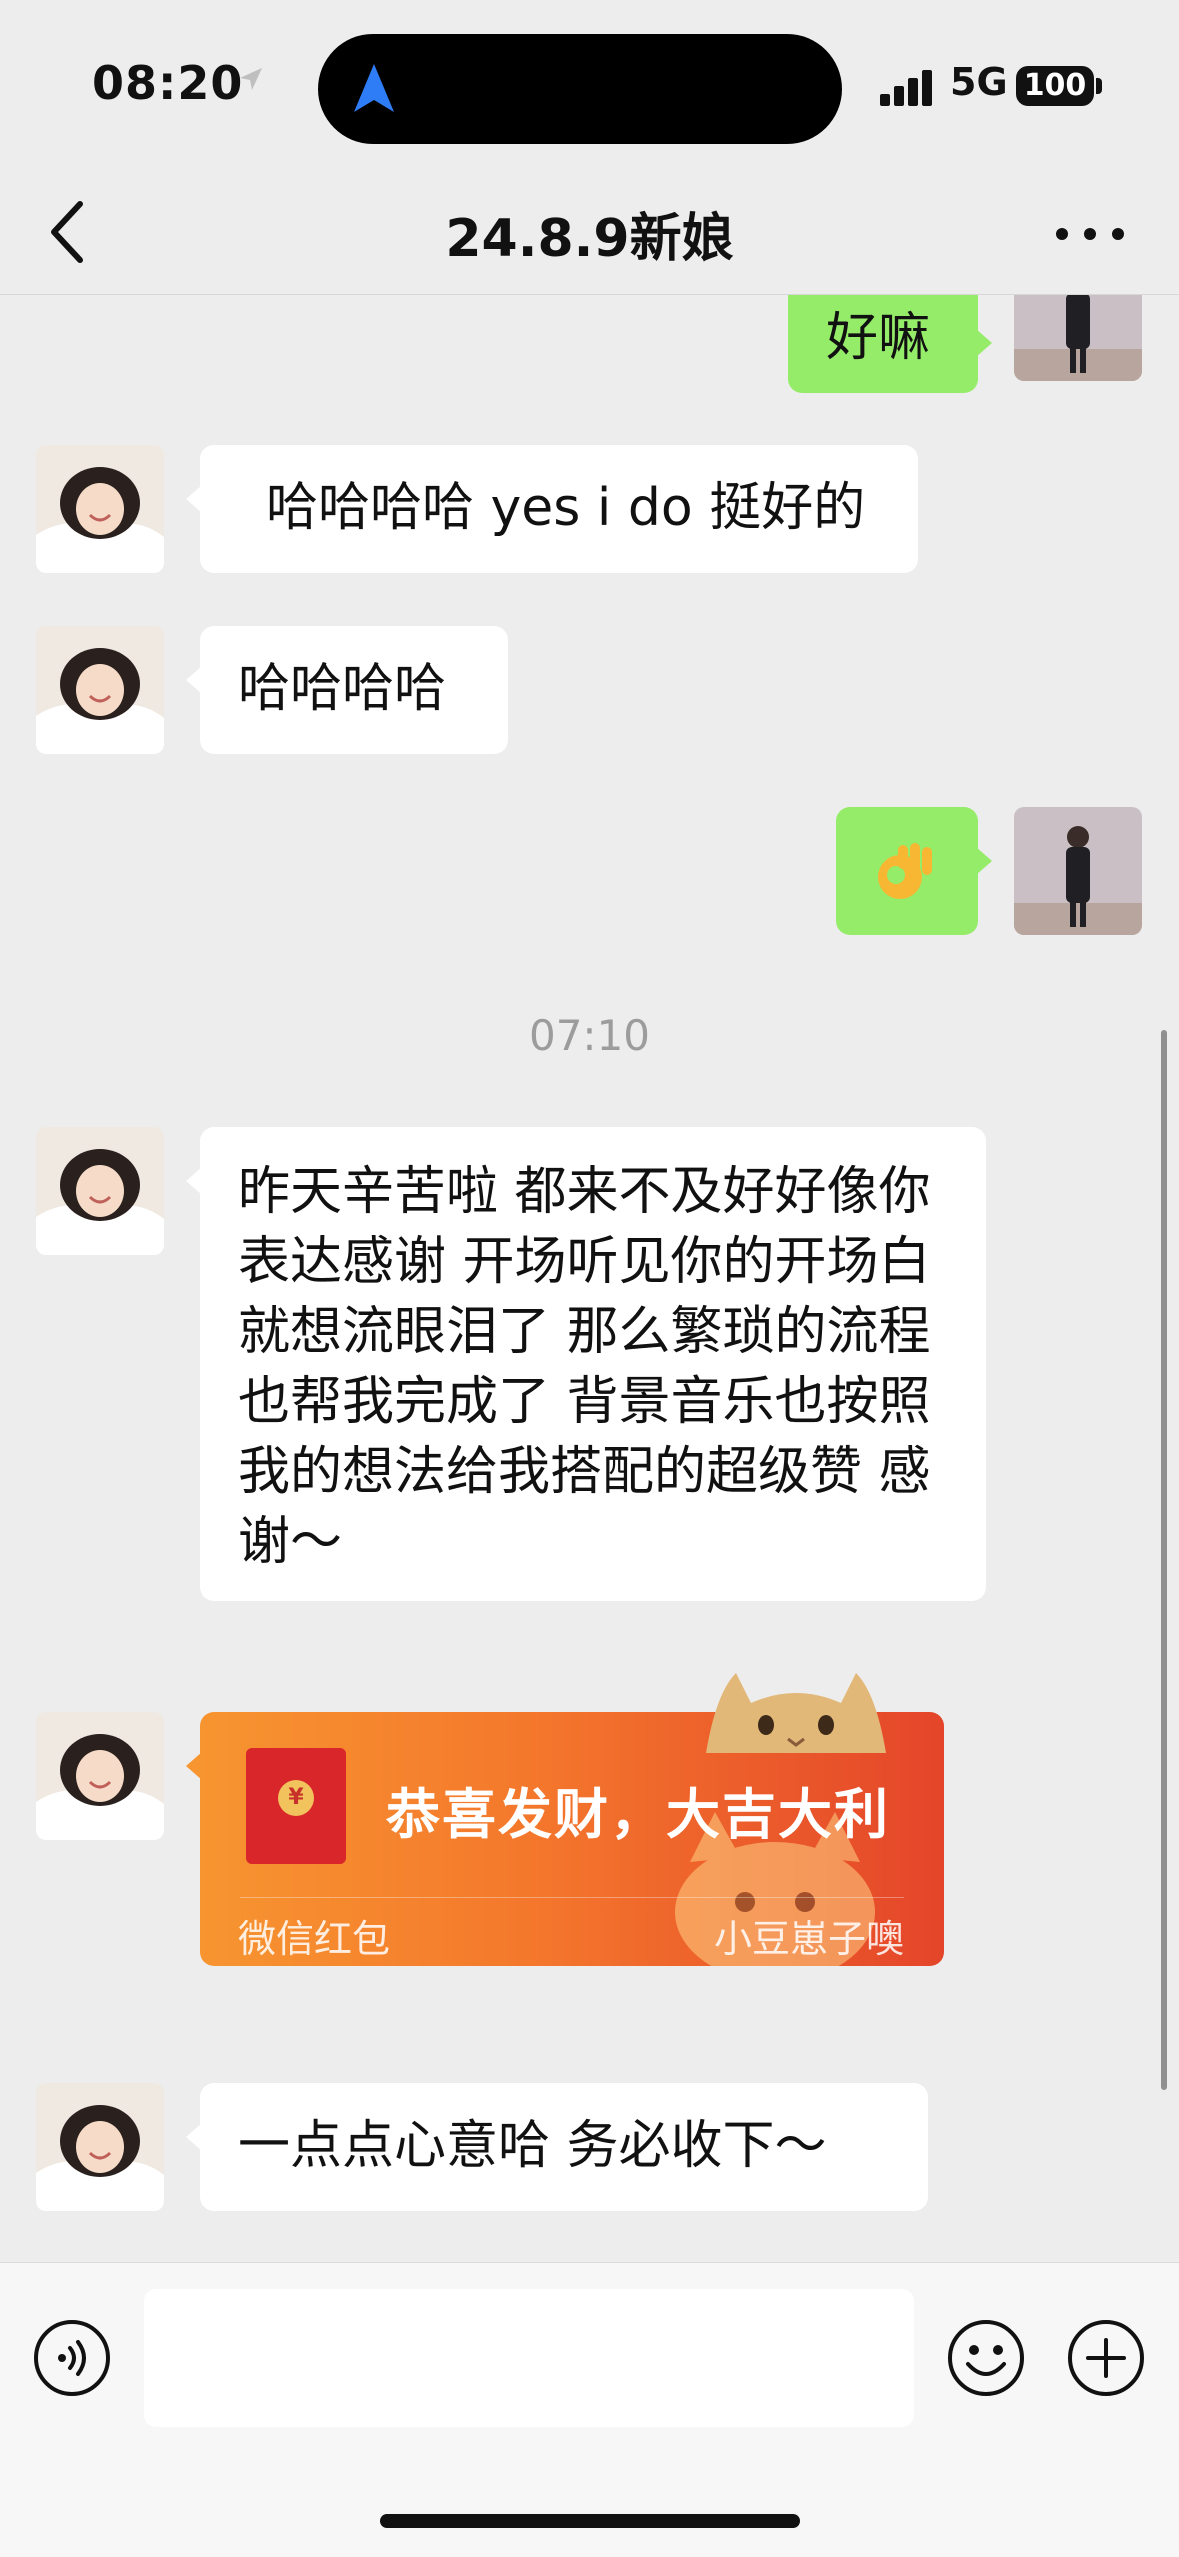 This screenshot has height=2557, width=1179. I want to click on red-envelope-icon: ¥, so click(296, 1806).